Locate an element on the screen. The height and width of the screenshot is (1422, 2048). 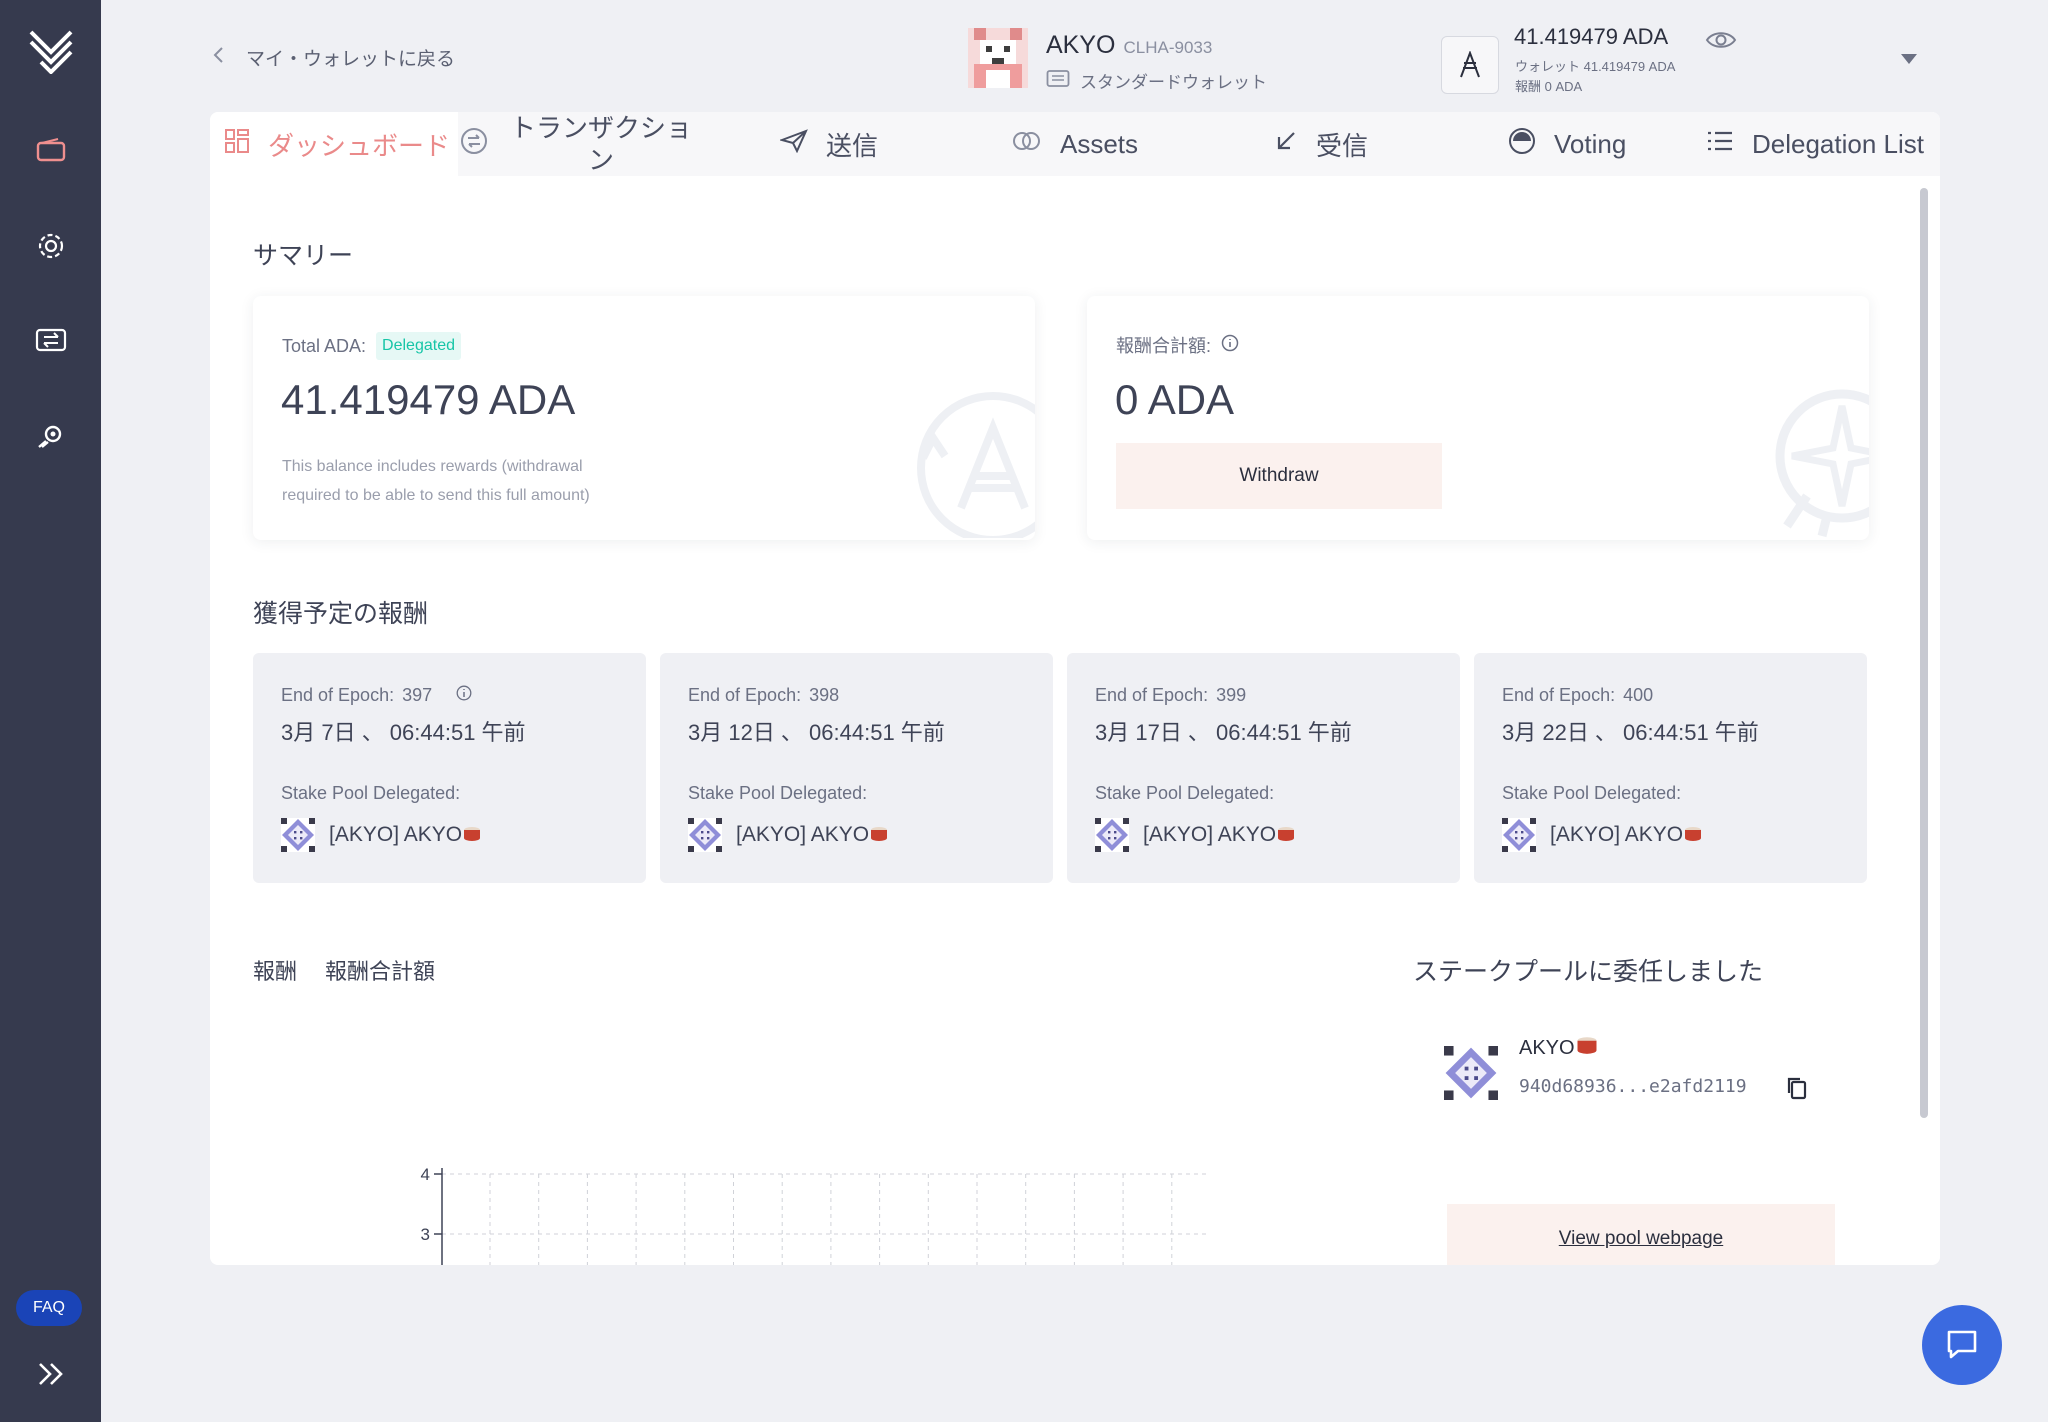
wallet-balance-detail: ウォレット 41.419479 ADA is located at coordinates (1595, 66).